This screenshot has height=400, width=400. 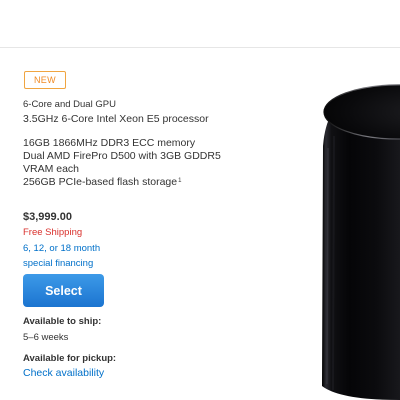 What do you see at coordinates (70, 358) in the screenshot?
I see `pickup-availability-label: Available for pickup:` at bounding box center [70, 358].